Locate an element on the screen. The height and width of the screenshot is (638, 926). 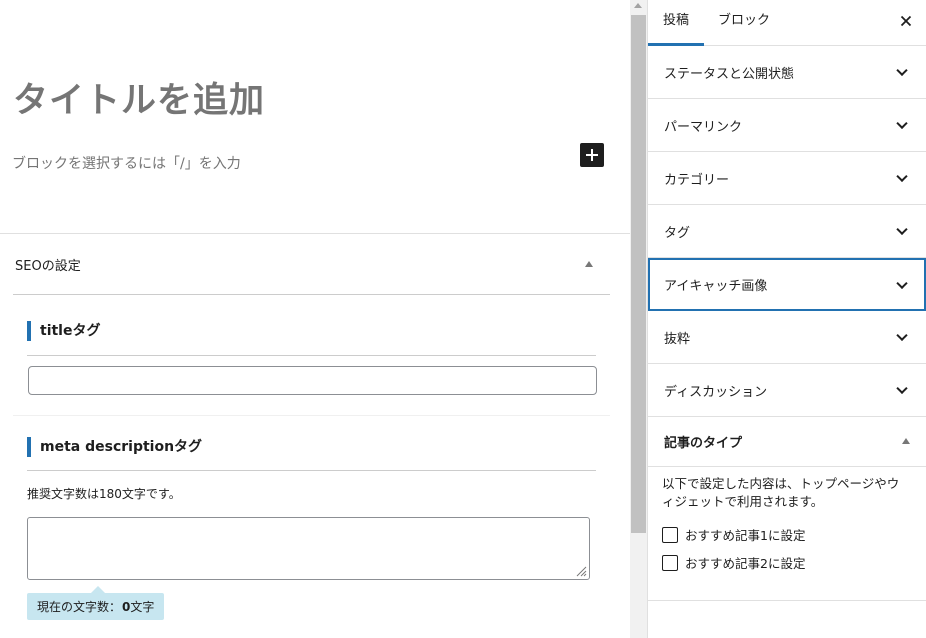
char-count-unit: 文字 is located at coordinates (142, 607).